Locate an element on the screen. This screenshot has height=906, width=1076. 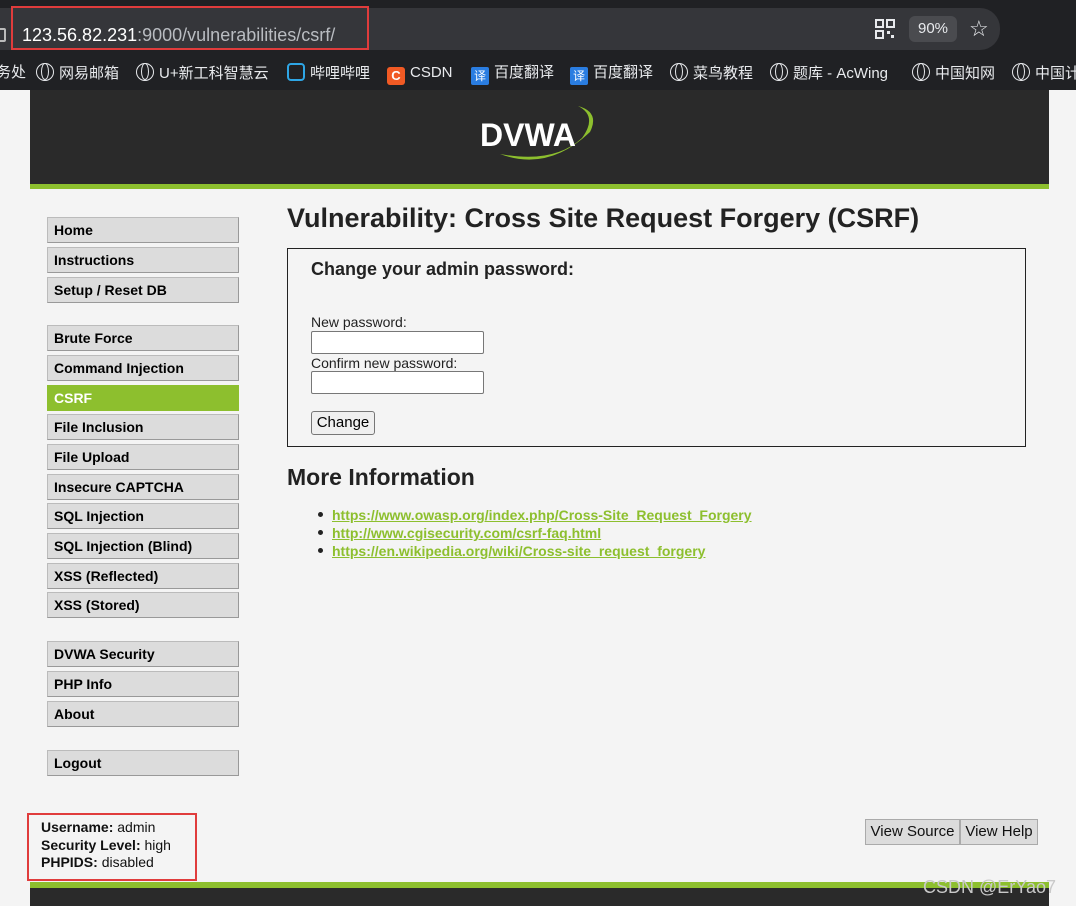
menu-item-brute-force: Brute Force is located at coordinates (143, 338).